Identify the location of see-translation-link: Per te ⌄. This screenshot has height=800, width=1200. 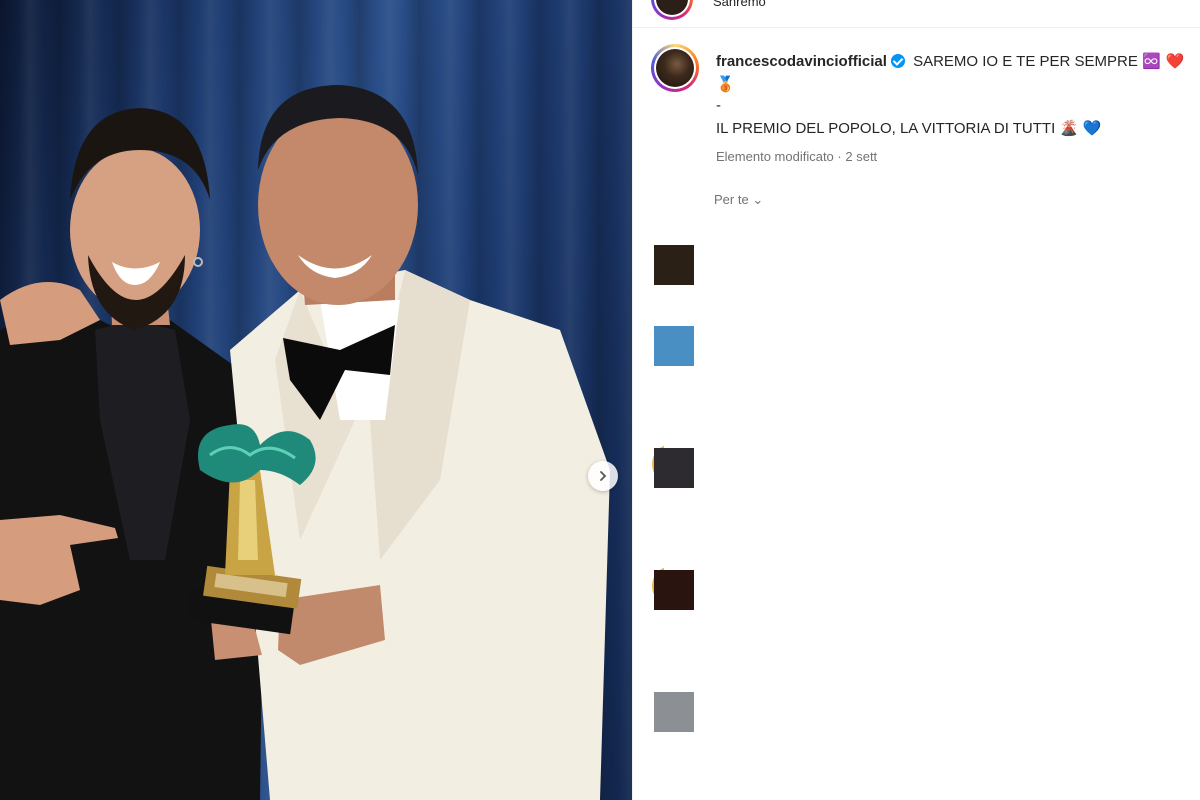
(738, 198).